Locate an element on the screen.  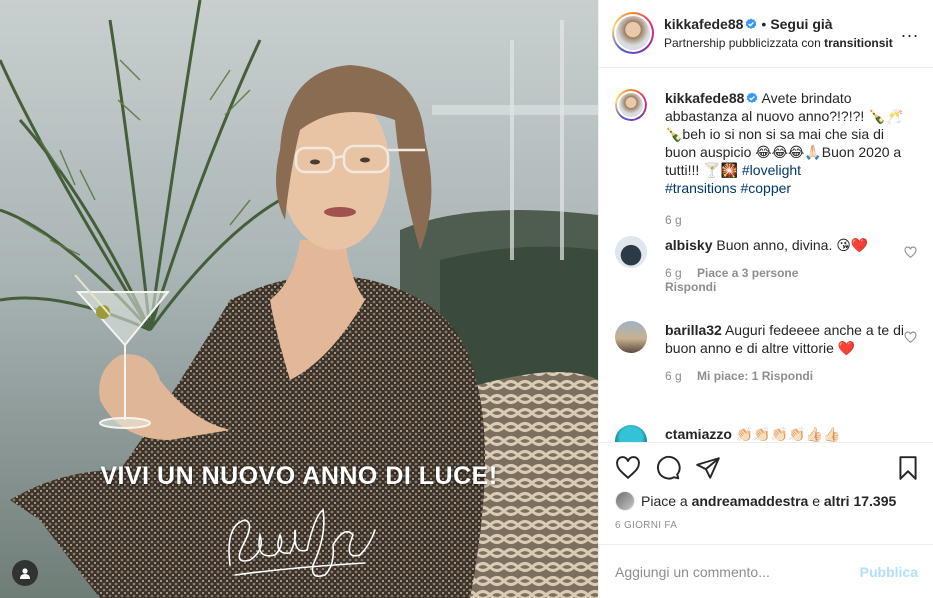
comment-body: ctamiazzo 👏🏻👏🏻👏🏻👏🏻👍🏻👍🏻 is located at coordinates (790, 433).